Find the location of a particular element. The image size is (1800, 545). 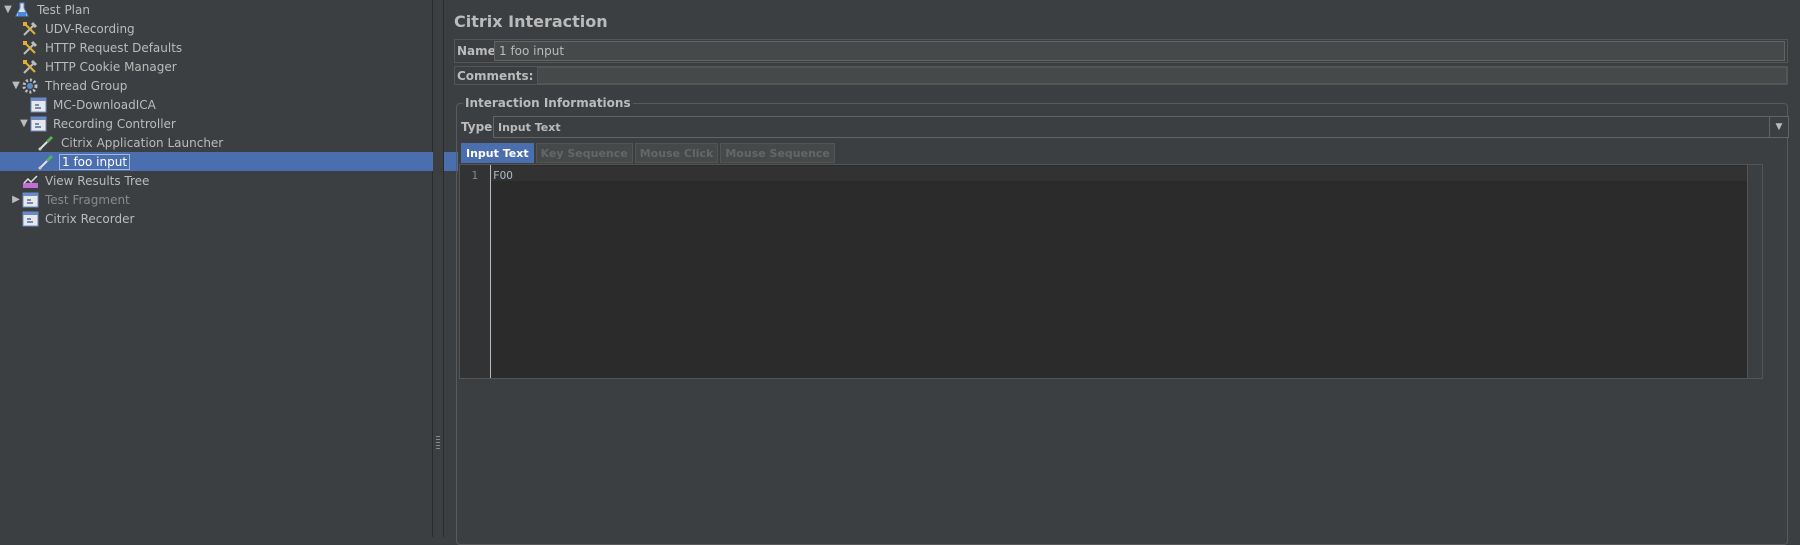

line-number-gutter: 1 is located at coordinates (475, 271).